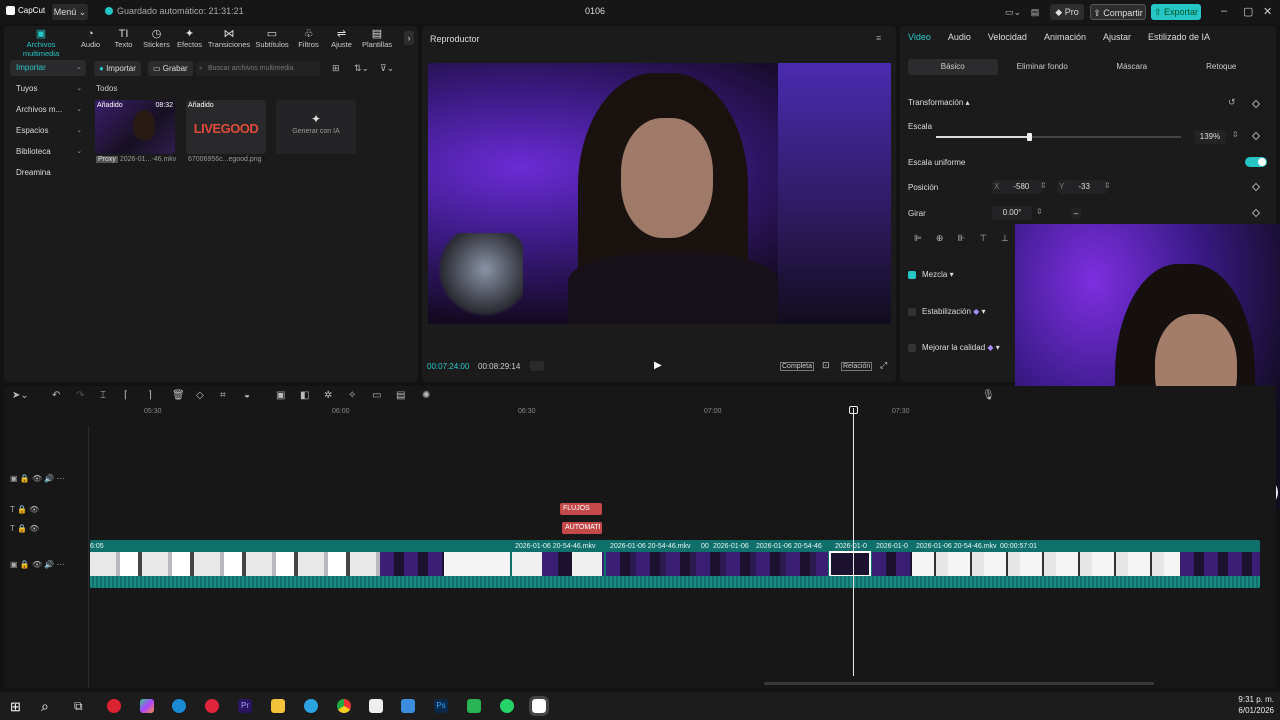 Image resolution: width=1280 pixels, height=720 pixels. I want to click on crop-icon: ⊡, so click(826, 365).